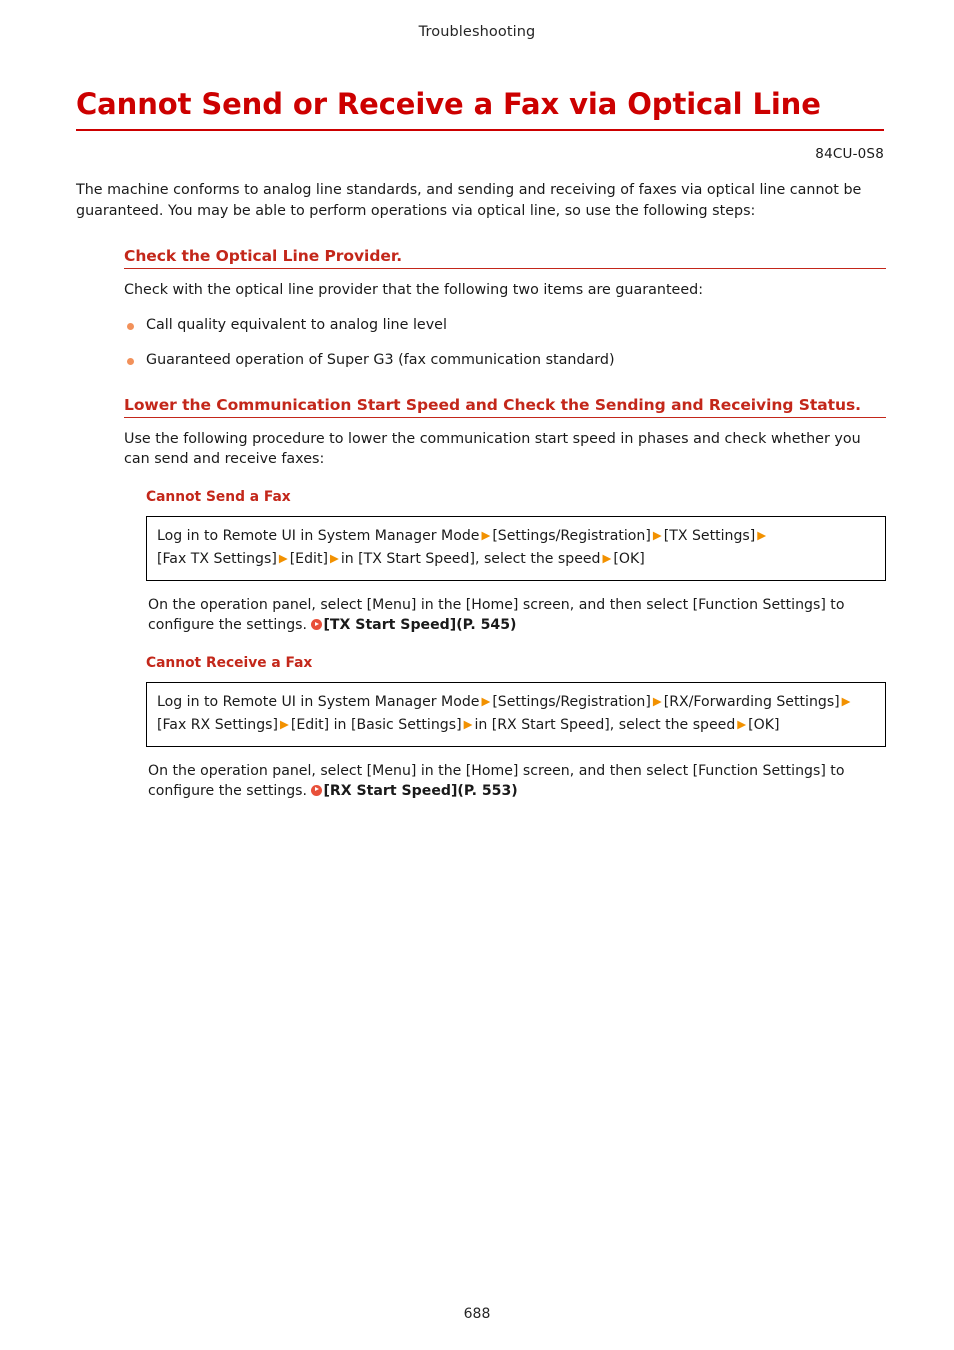 This screenshot has width=954, height=1350. I want to click on procedure-step: in [RX Start Speed], select the speed, so click(605, 724).